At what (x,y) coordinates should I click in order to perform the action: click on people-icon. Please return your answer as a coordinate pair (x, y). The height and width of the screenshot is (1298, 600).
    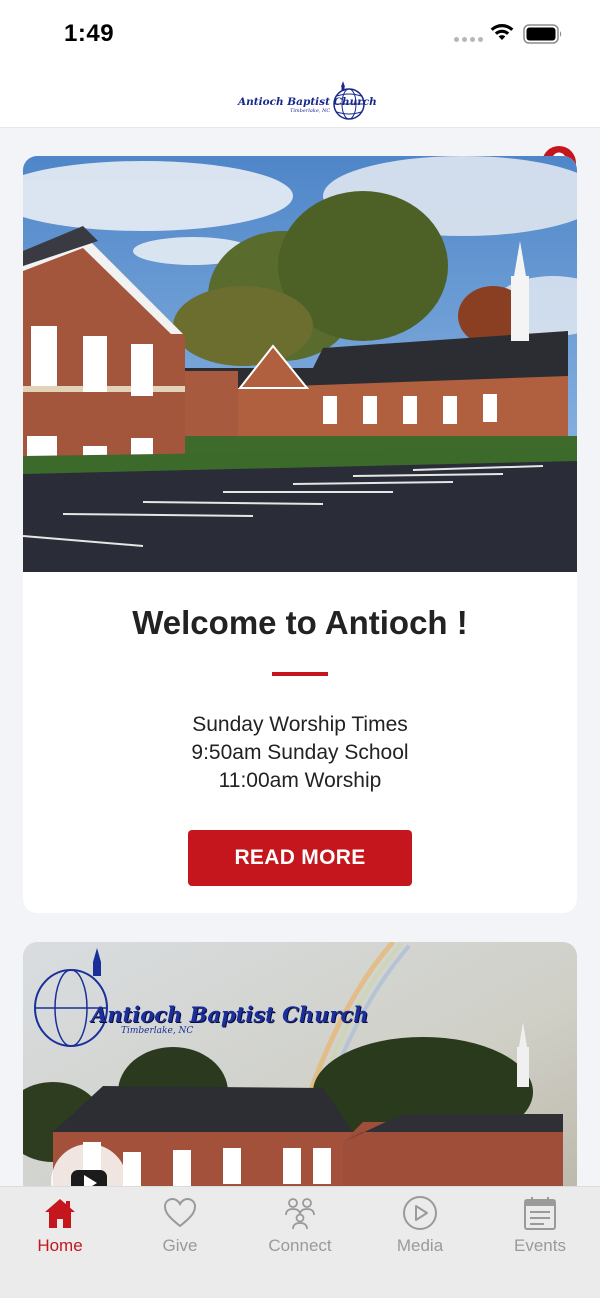
    Looking at the image, I should click on (300, 1214).